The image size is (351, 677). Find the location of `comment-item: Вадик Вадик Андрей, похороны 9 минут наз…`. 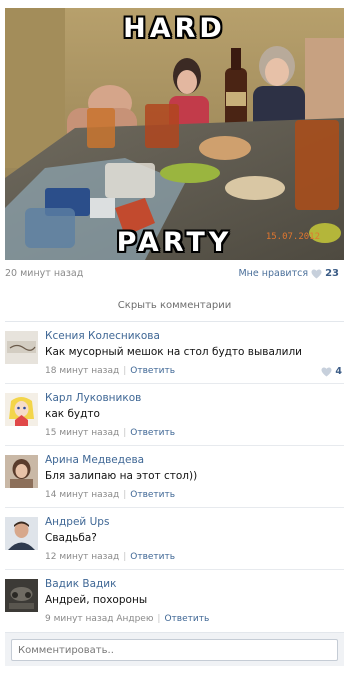

comment-item: Вадик Вадик Андрей, похороны 9 минут наз… is located at coordinates (174, 601).